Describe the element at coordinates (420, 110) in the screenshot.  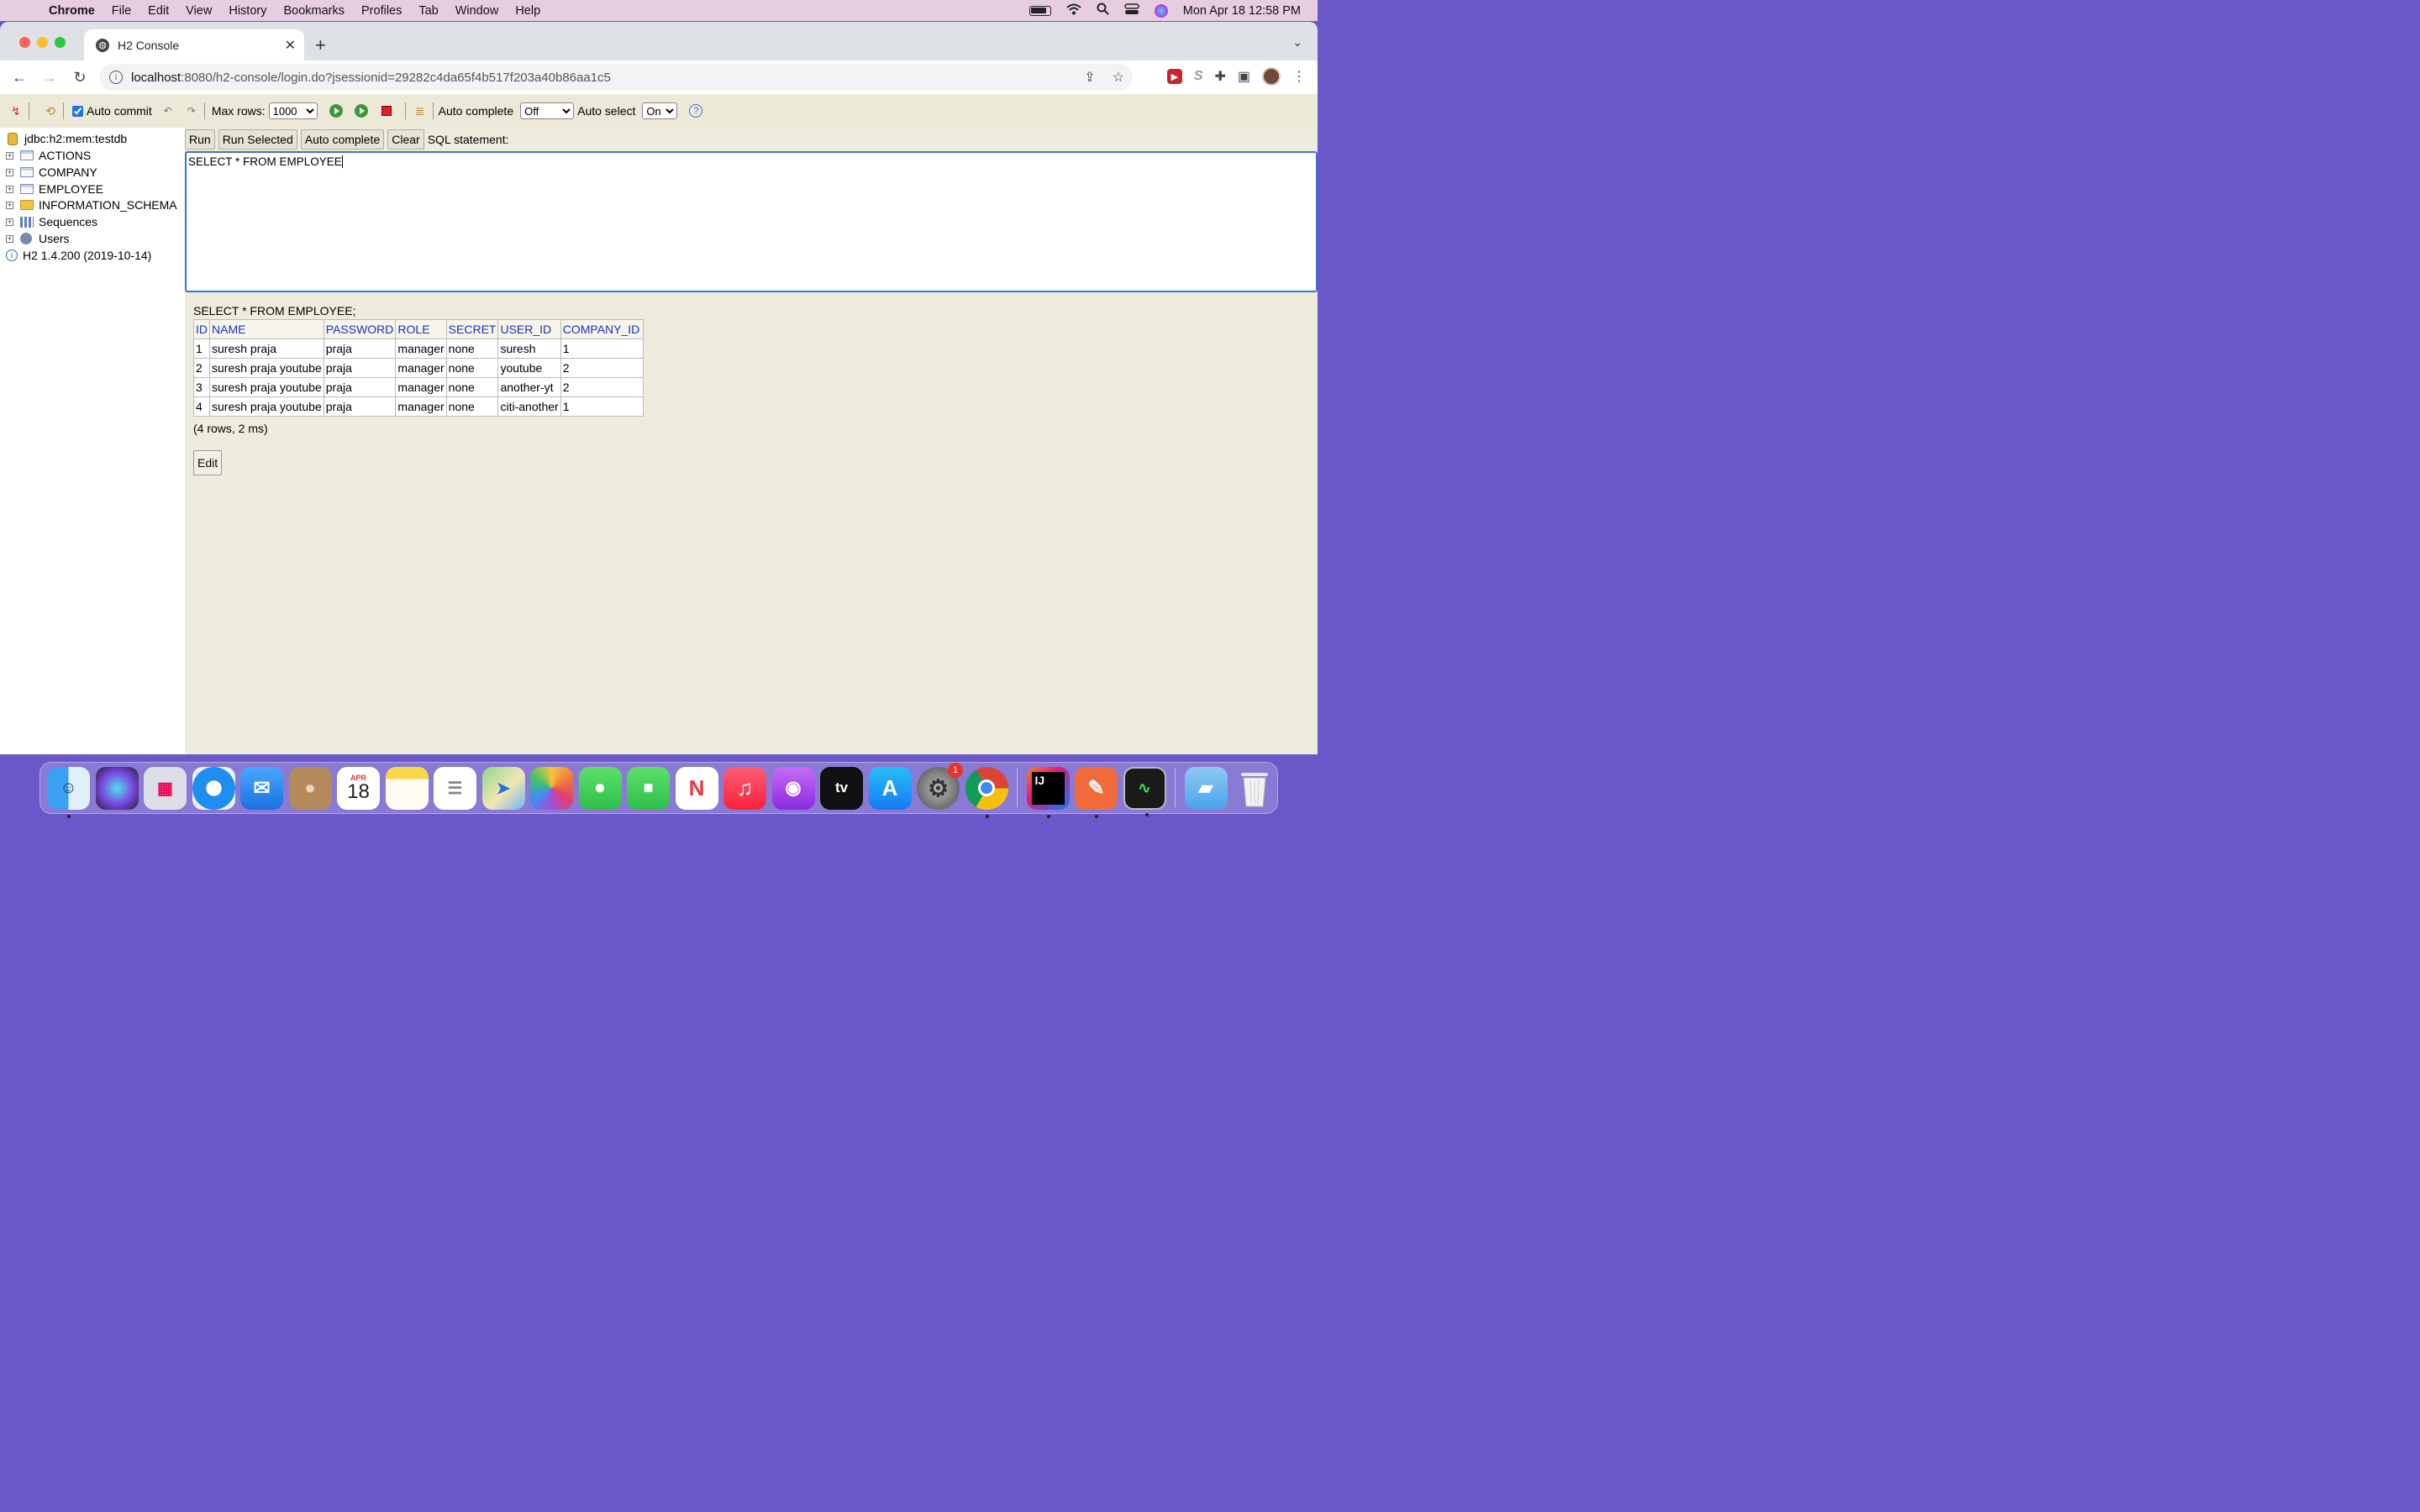
I see `history-icon: ≣` at that location.